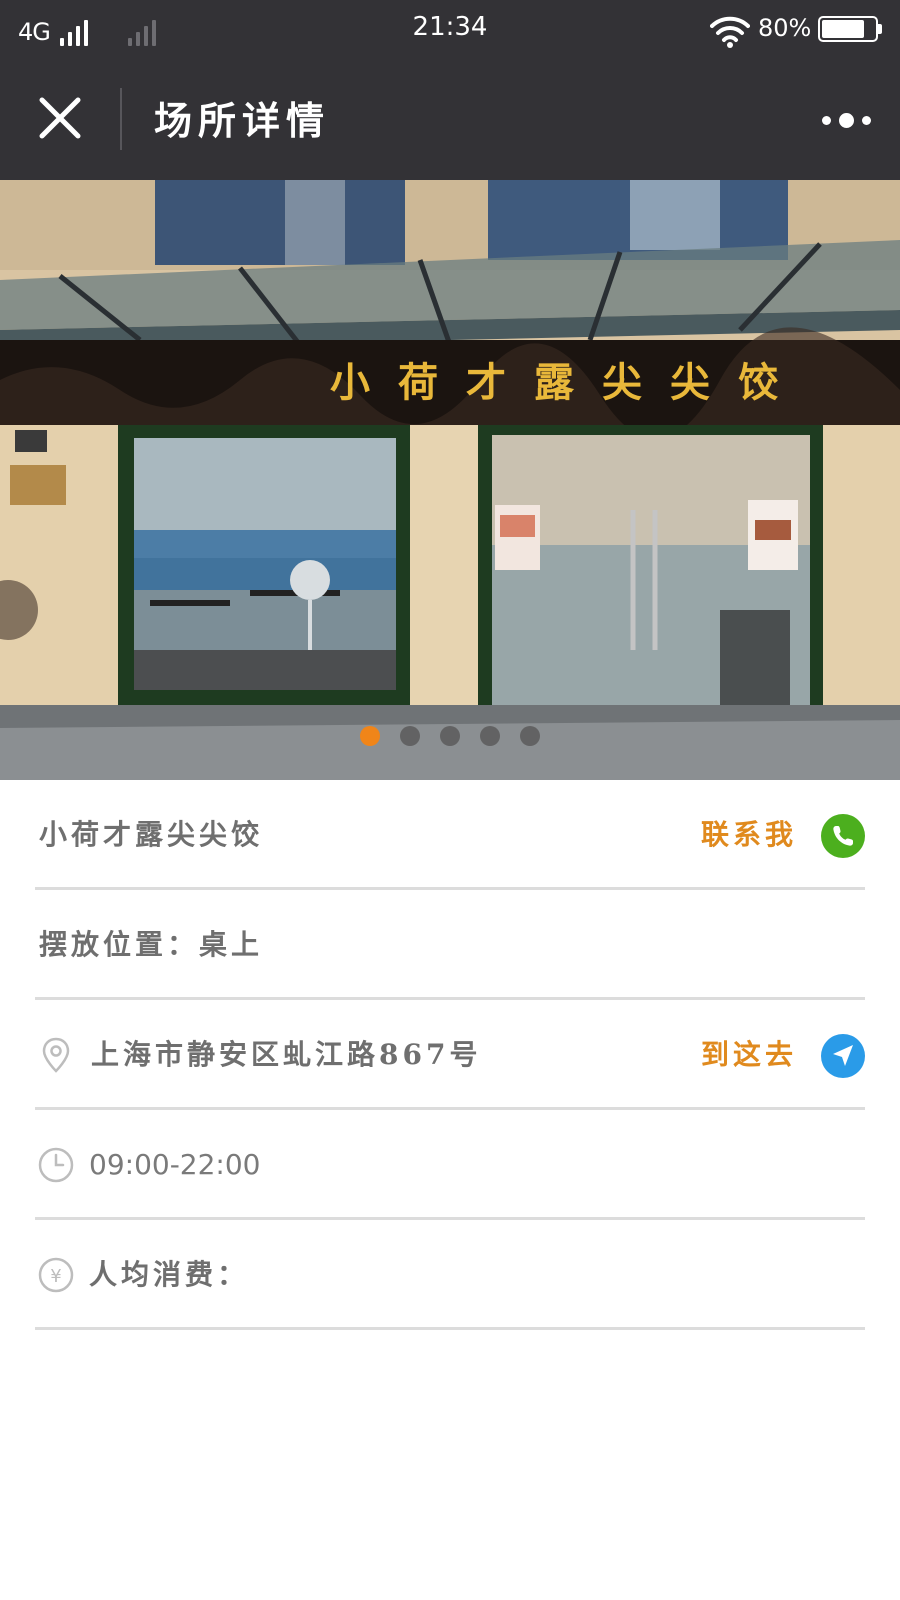 The image size is (900, 1600). I want to click on contact-me-link: 联系我, so click(749, 835).